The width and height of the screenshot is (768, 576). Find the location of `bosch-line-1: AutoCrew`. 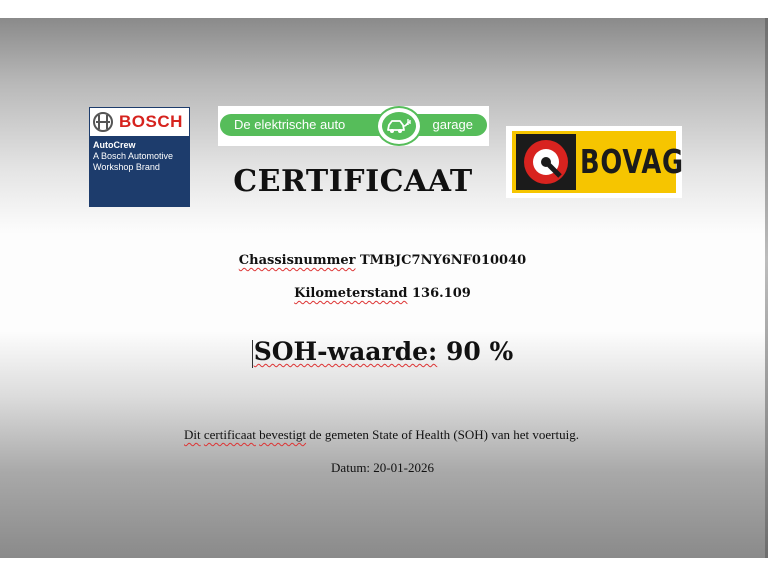

bosch-line-1: AutoCrew is located at coordinates (114, 145).